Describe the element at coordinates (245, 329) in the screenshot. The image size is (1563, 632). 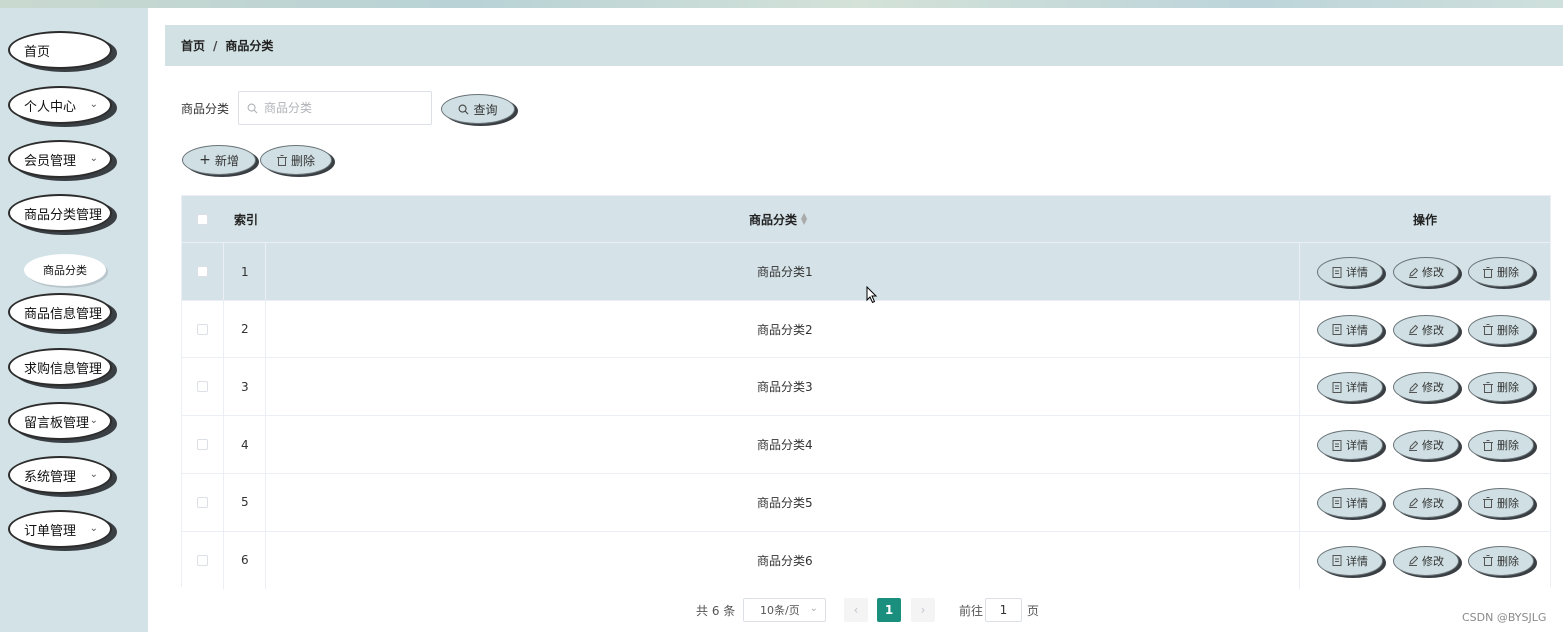
I see `row-index: 2` at that location.